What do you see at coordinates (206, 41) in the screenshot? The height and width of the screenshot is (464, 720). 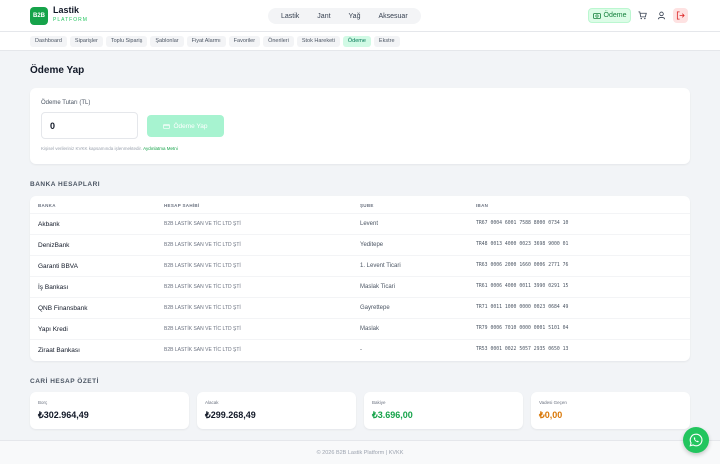 I see `subnav-item: Fiyat Alarmı` at bounding box center [206, 41].